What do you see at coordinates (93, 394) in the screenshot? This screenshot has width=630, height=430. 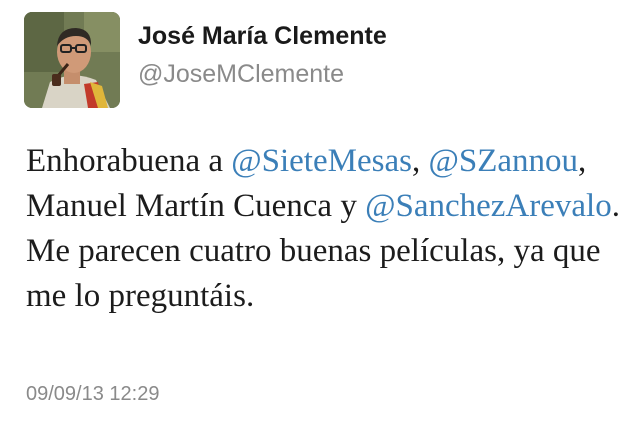 I see `tweet-timestamp: 09/09/13 12:29` at bounding box center [93, 394].